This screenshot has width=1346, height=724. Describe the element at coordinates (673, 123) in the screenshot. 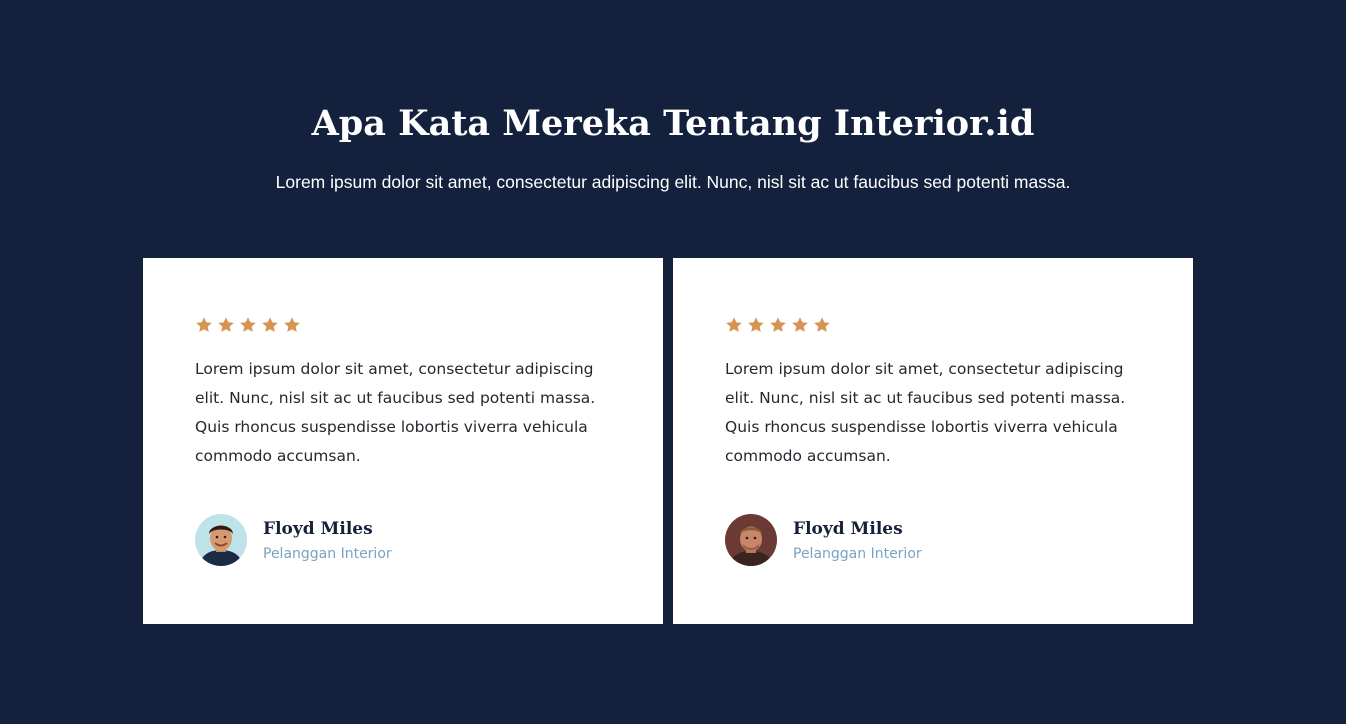

I see `section-title: Apa Kata Mereka Tentang Interior.id` at that location.